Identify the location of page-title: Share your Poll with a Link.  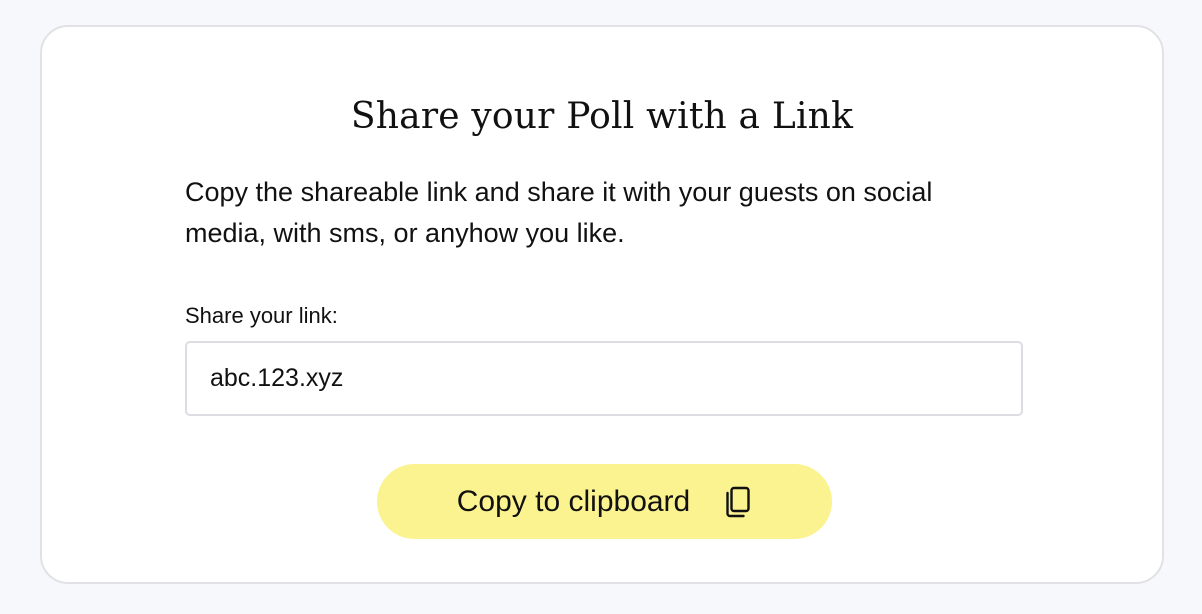
(602, 116).